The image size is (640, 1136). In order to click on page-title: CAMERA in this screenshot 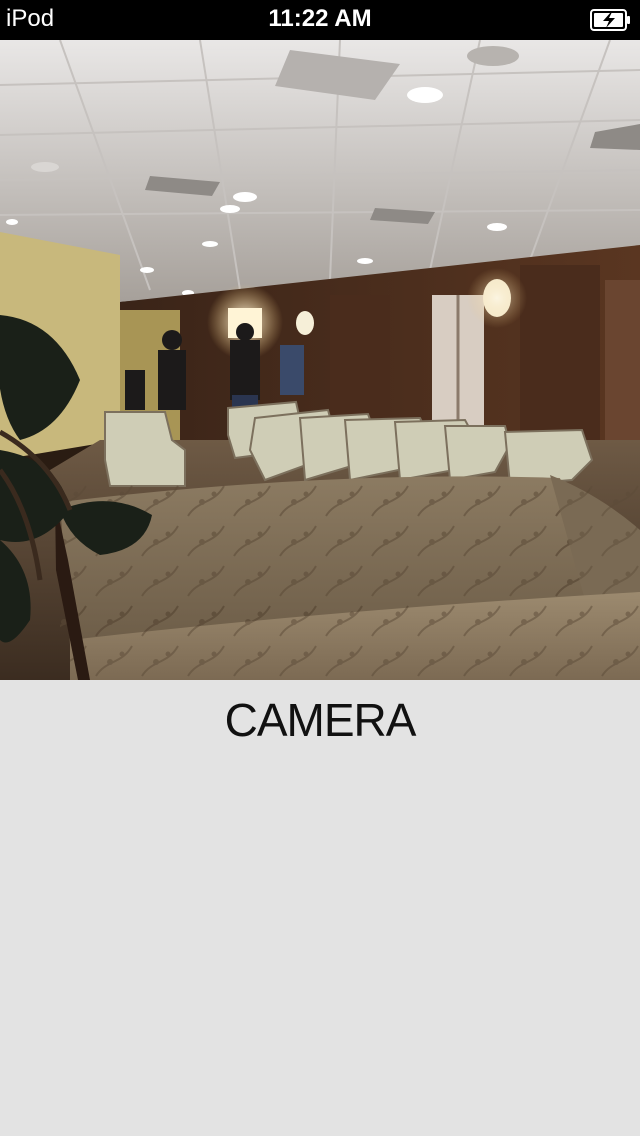, I will do `click(320, 720)`.